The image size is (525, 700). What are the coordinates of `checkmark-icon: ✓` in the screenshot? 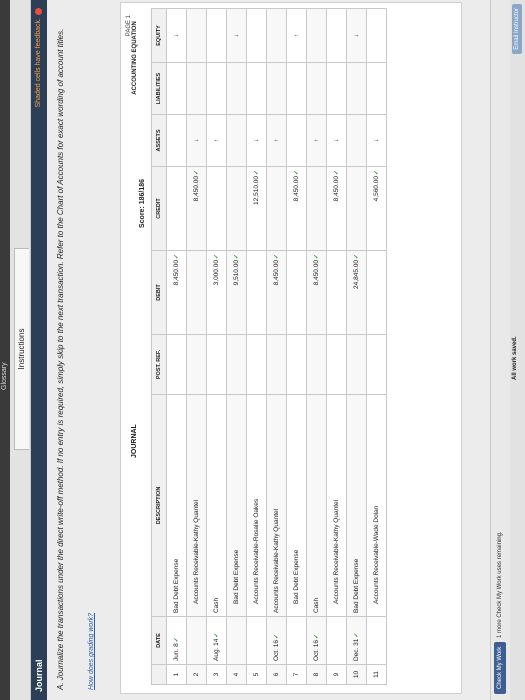 It's located at (297, 173).